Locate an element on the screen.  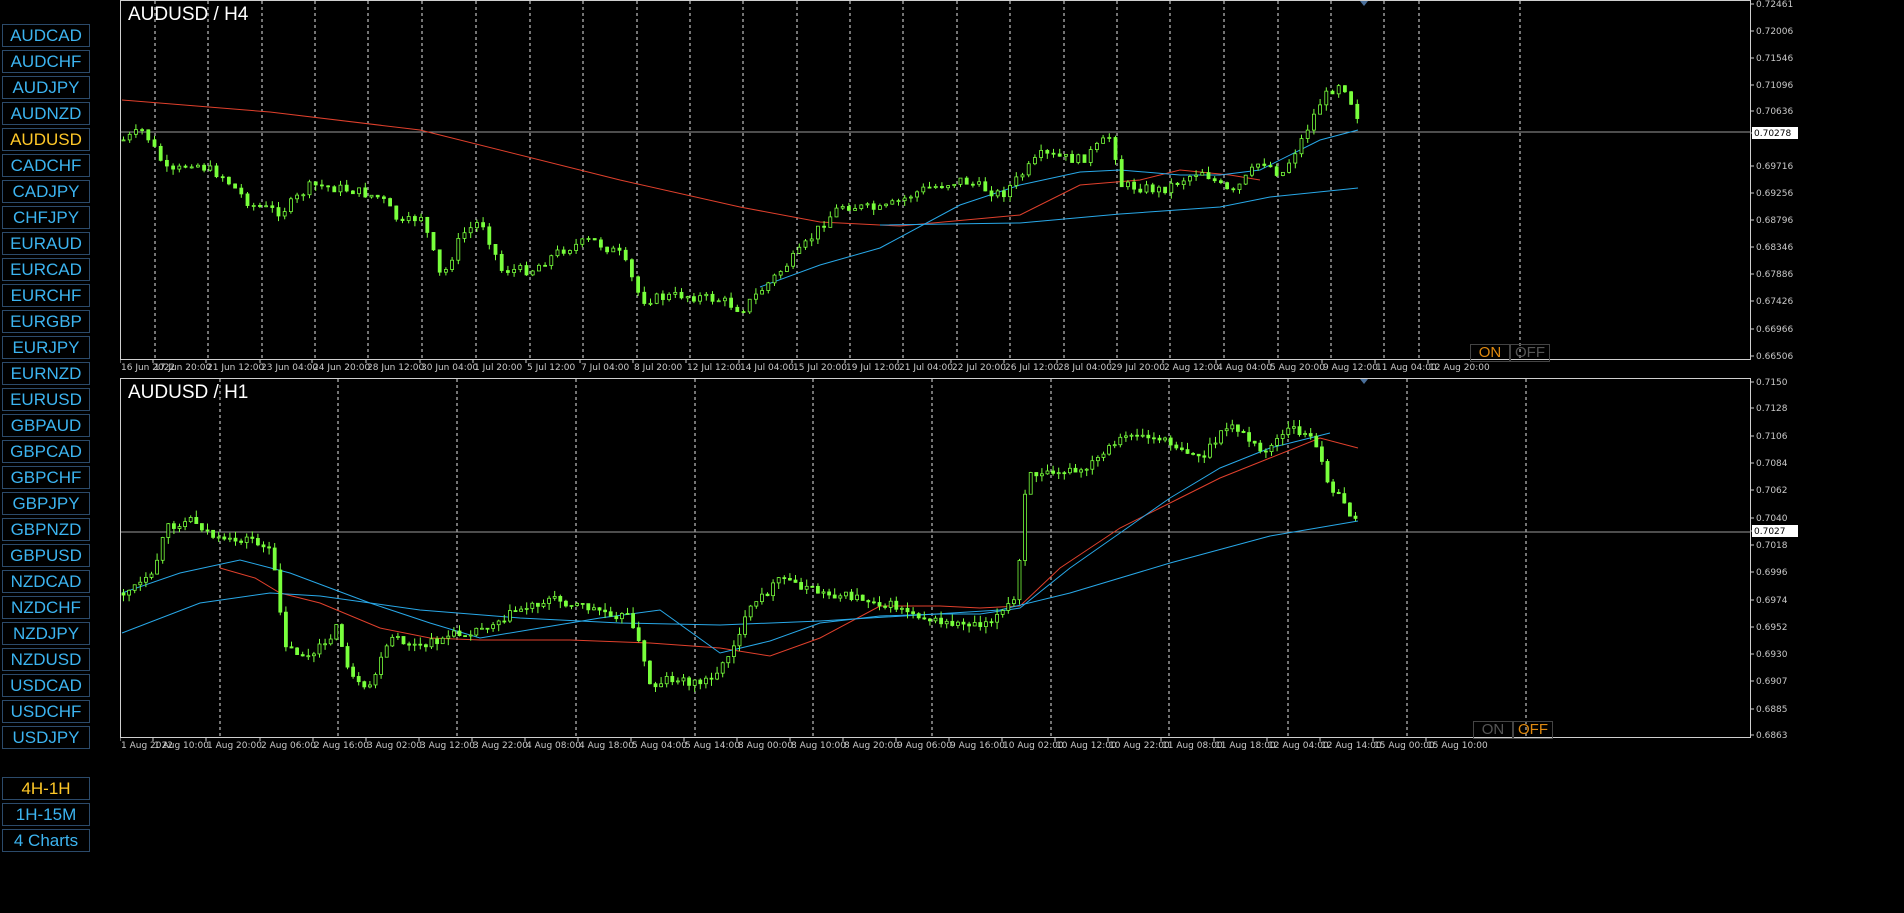
y-tick-label: 0.71096 is located at coordinates (1774, 86).